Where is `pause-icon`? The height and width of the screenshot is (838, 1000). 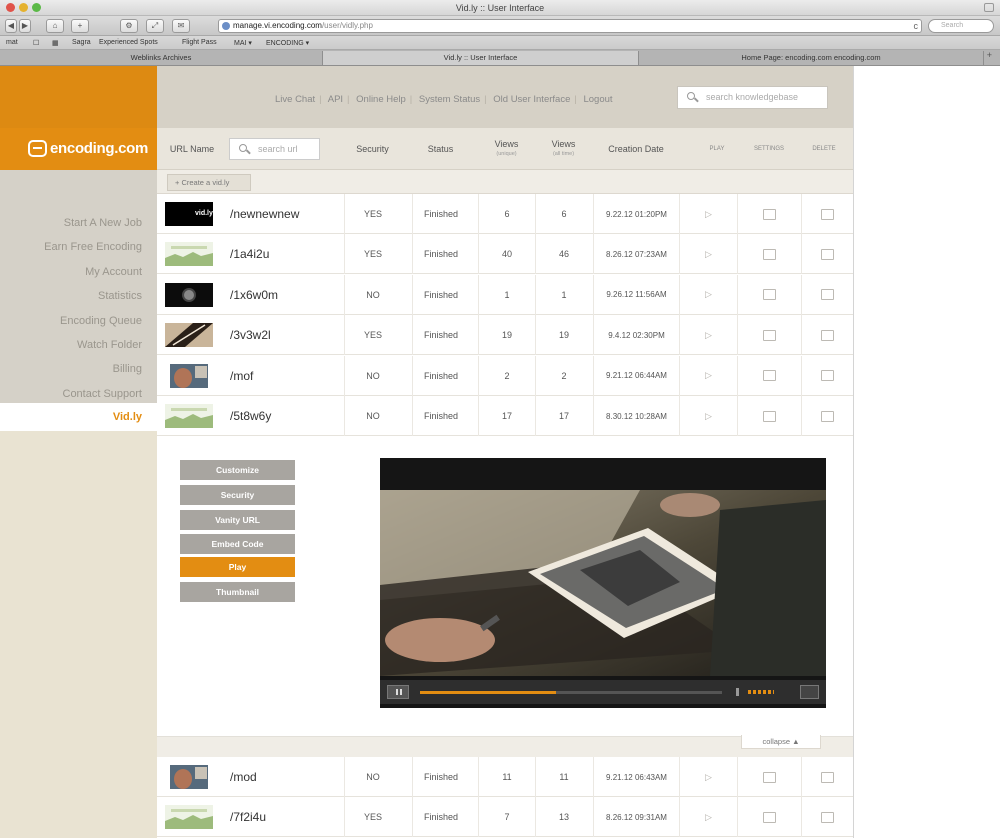 pause-icon is located at coordinates (398, 692).